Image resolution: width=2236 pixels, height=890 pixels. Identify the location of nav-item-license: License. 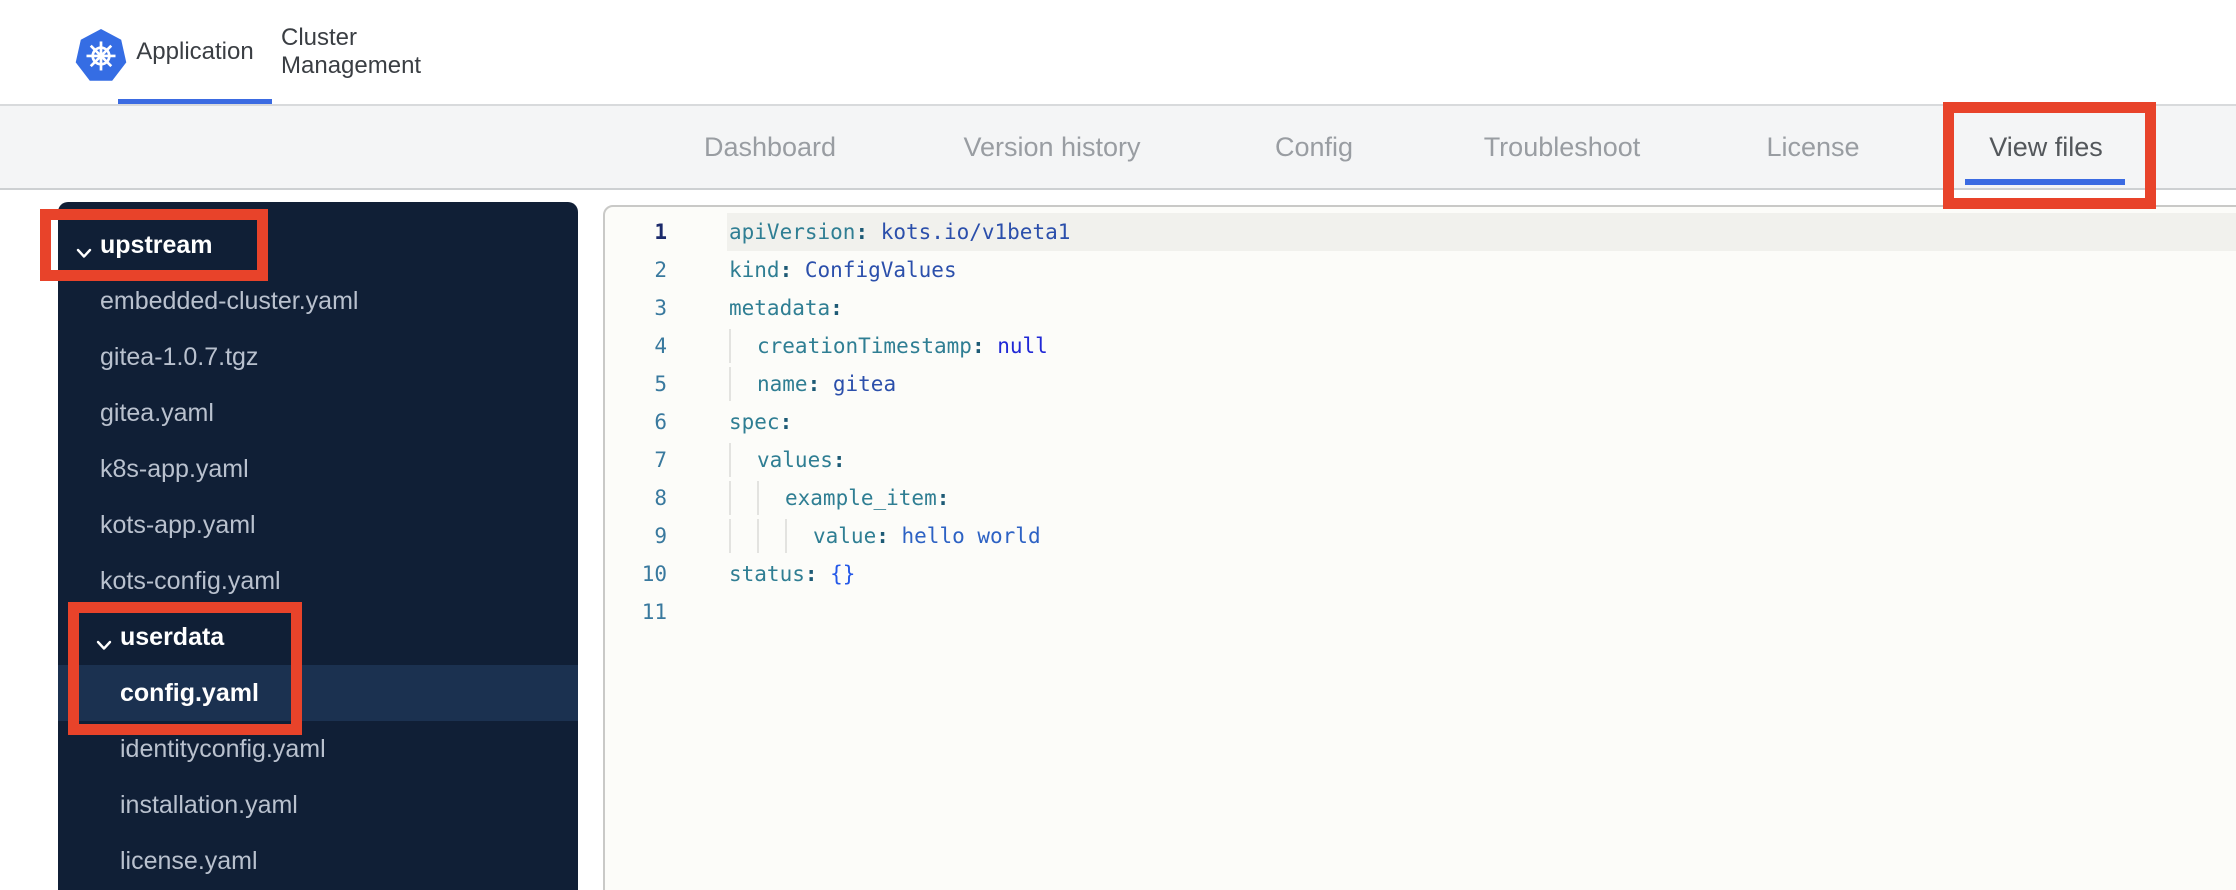
(1812, 147).